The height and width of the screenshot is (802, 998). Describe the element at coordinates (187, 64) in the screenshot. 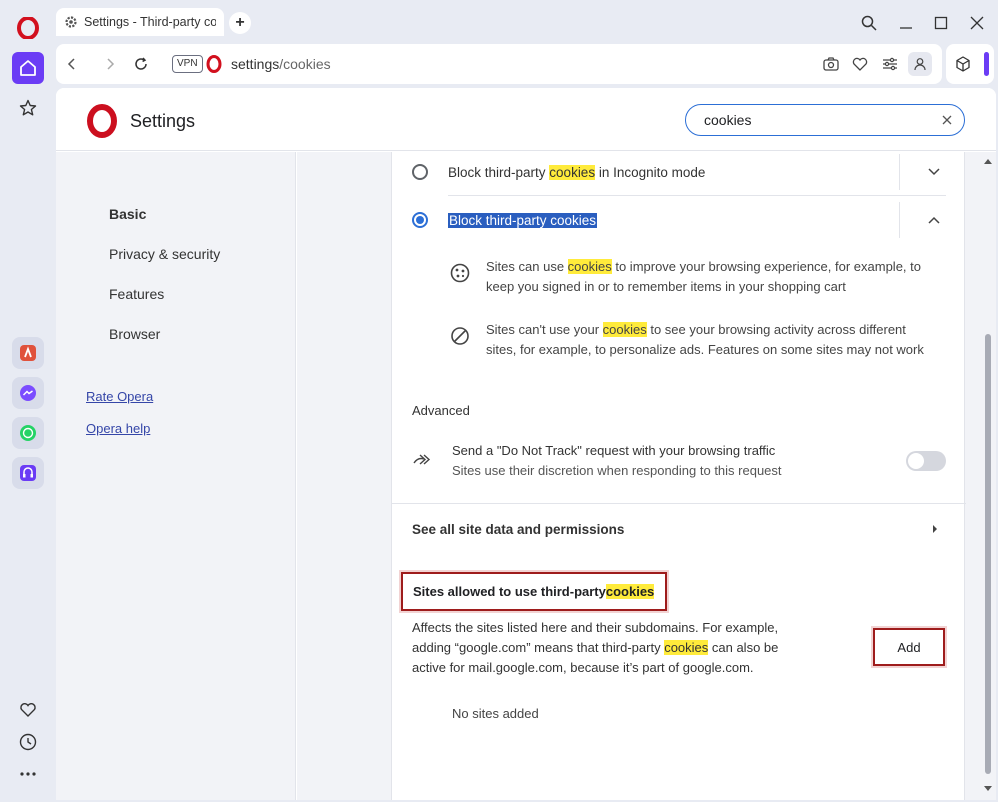

I see `vpn-badge: VPN` at that location.